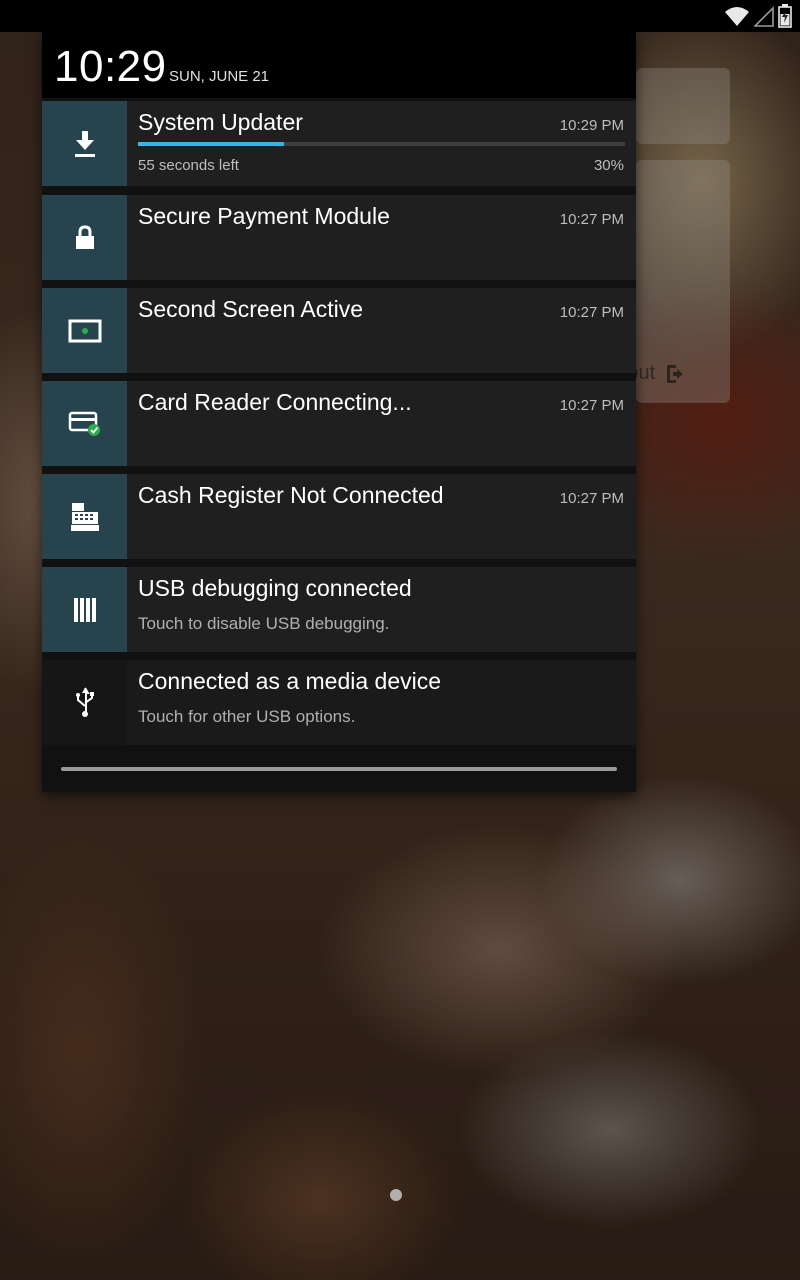 This screenshot has height=1280, width=800. Describe the element at coordinates (381, 144) in the screenshot. I see `download-progress-bar` at that location.